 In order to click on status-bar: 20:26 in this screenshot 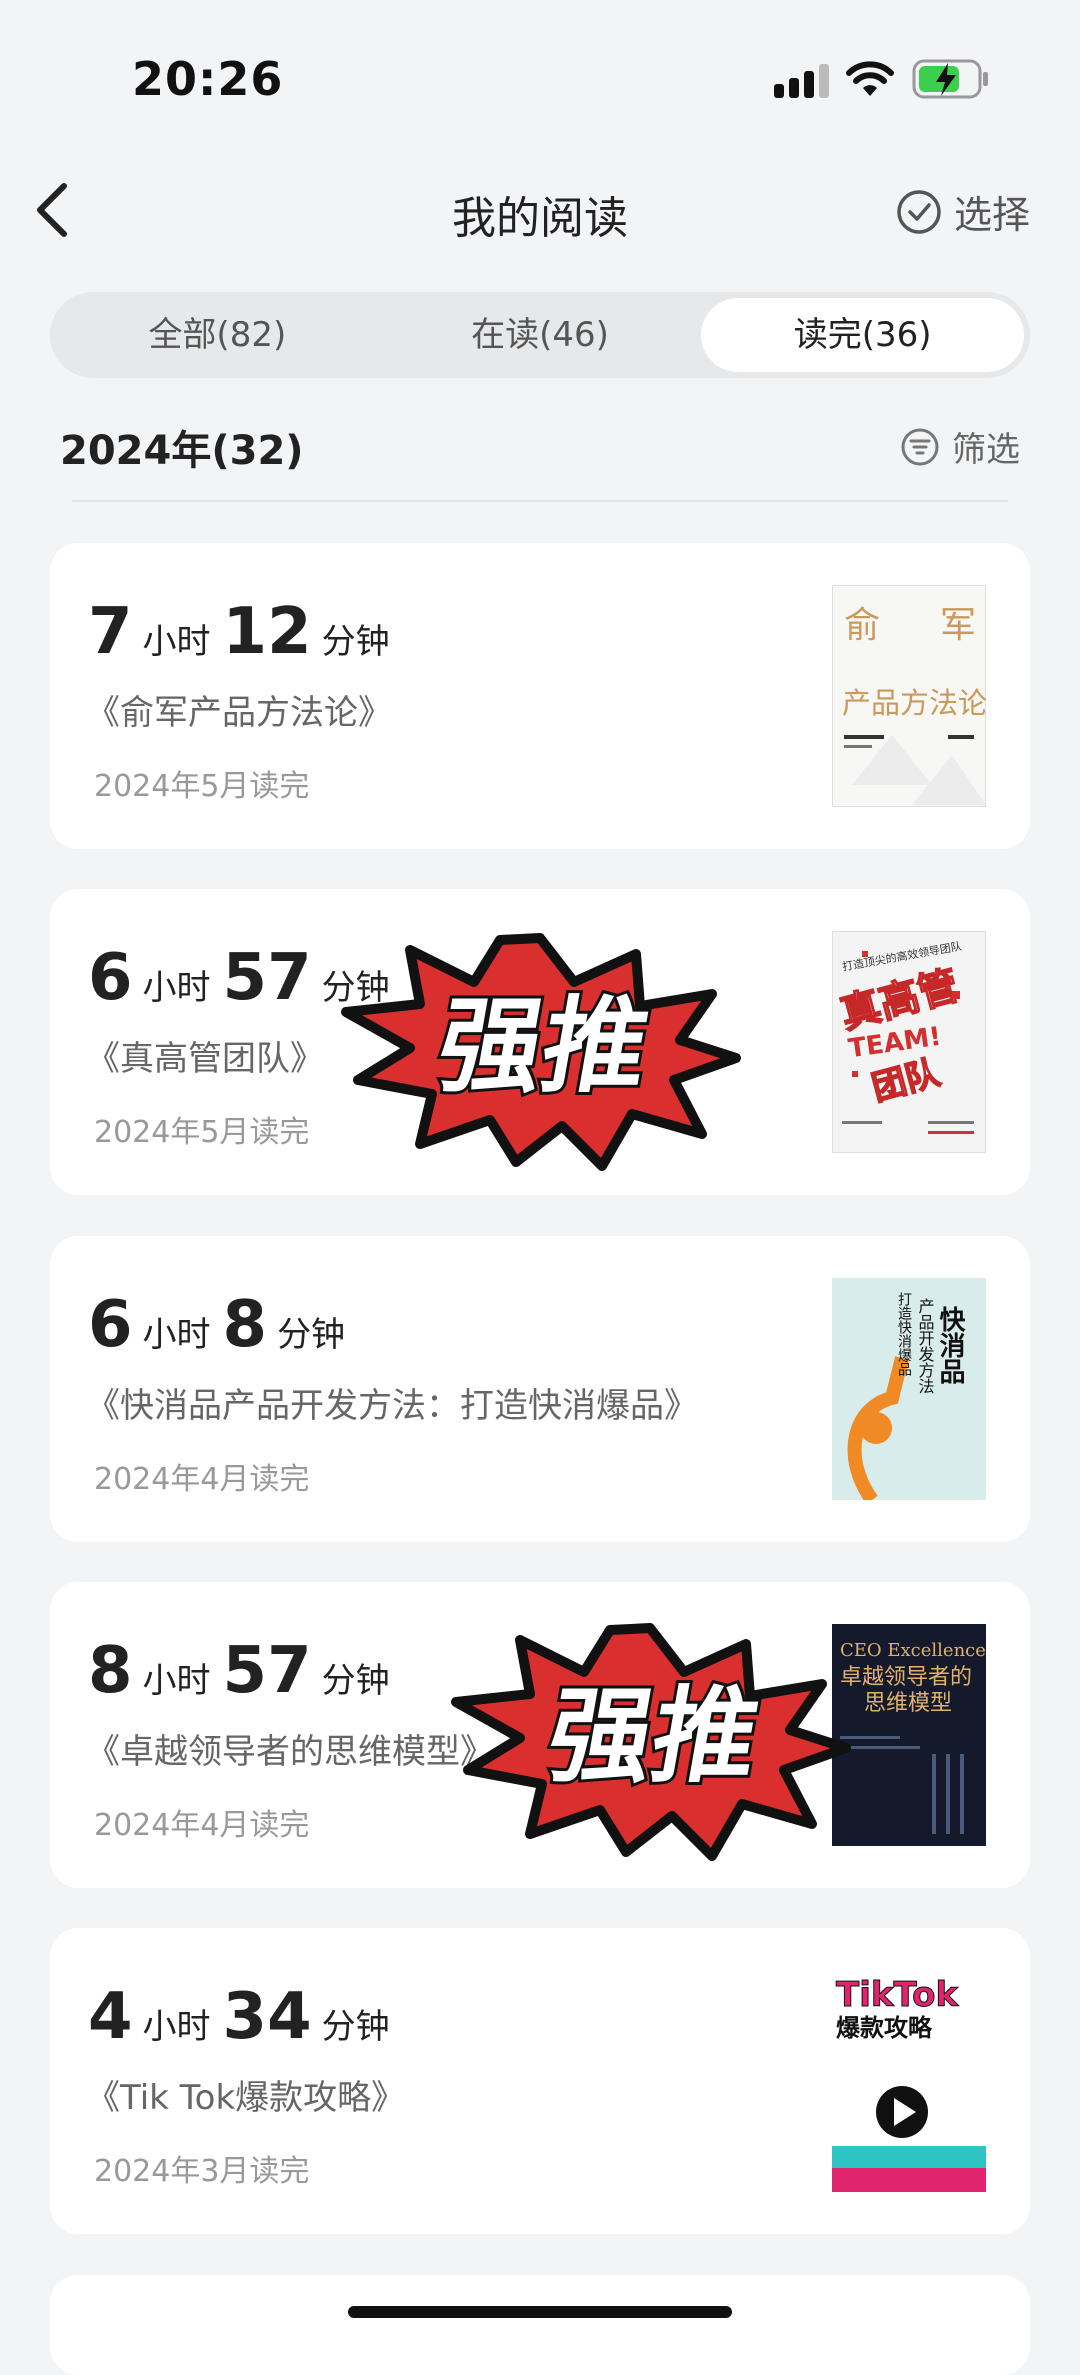, I will do `click(540, 75)`.